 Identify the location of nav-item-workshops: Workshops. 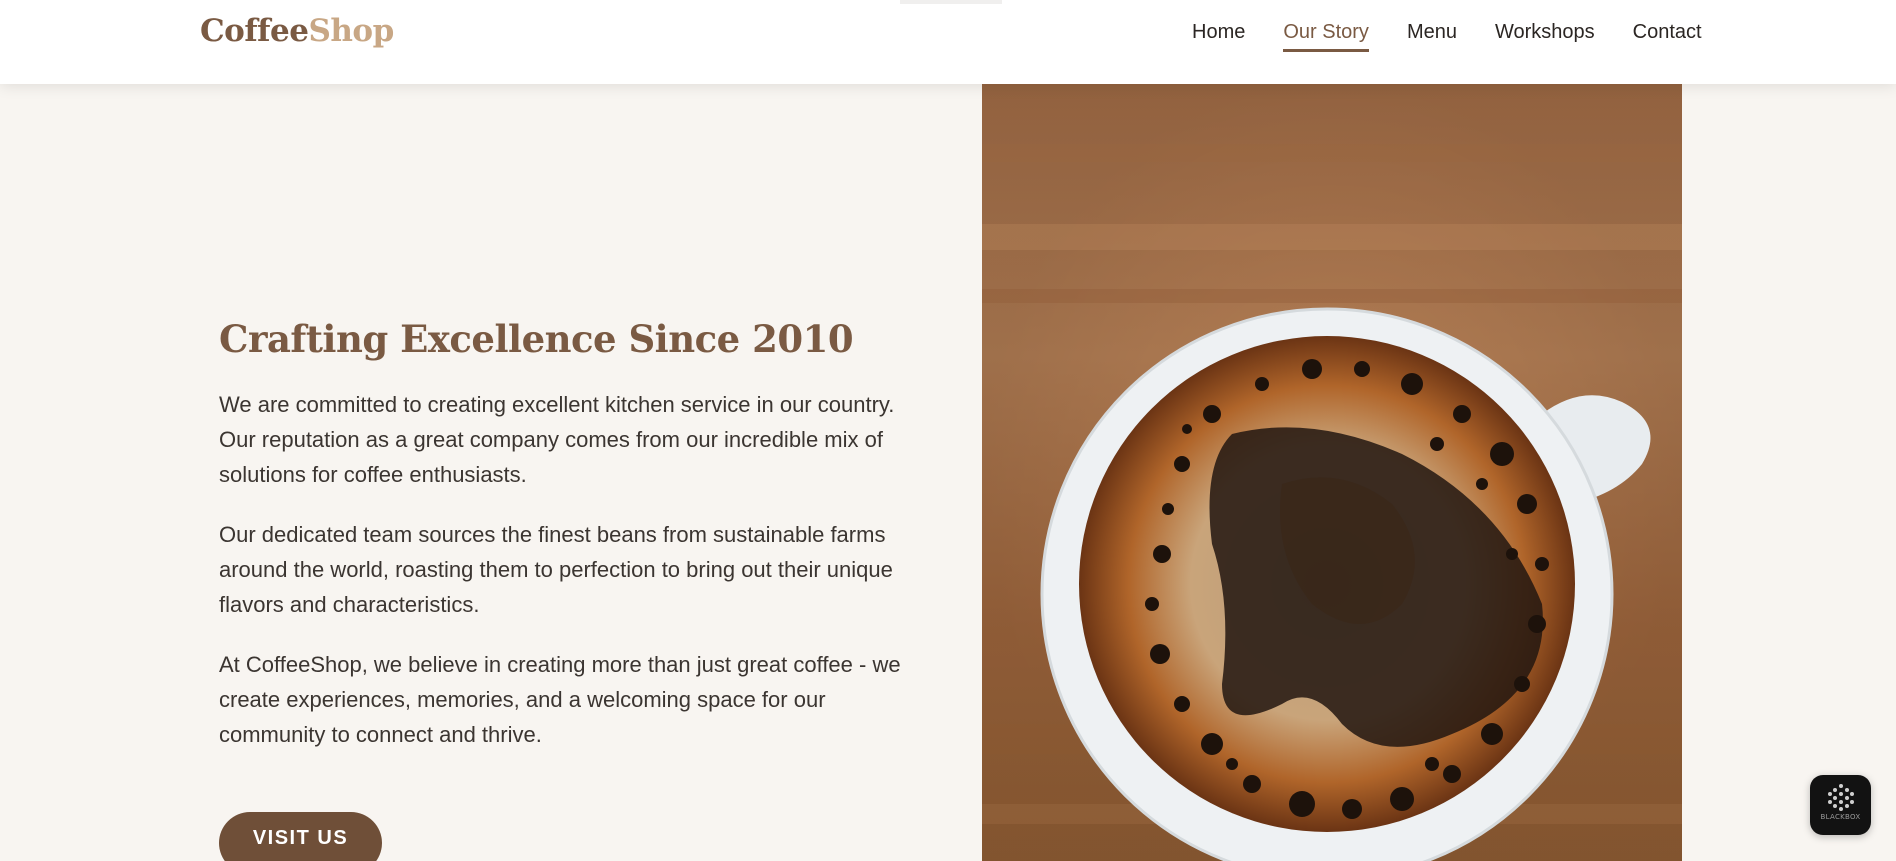
(1545, 36).